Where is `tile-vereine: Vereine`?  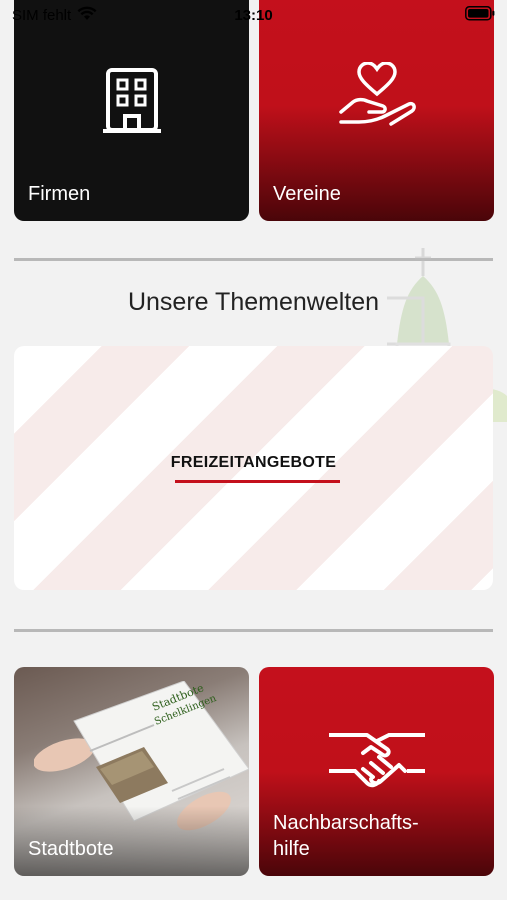 tile-vereine: Vereine is located at coordinates (376, 110).